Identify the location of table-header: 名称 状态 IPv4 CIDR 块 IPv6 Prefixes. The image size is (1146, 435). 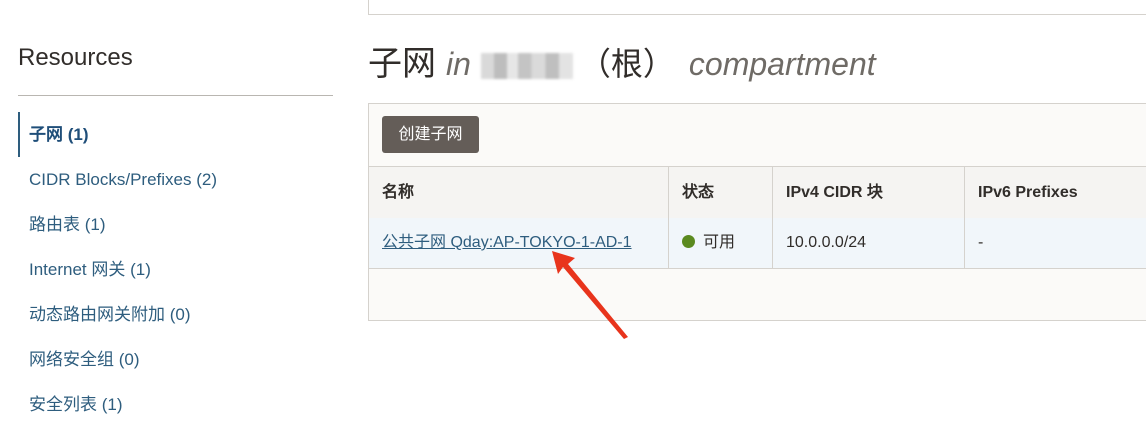
(757, 192).